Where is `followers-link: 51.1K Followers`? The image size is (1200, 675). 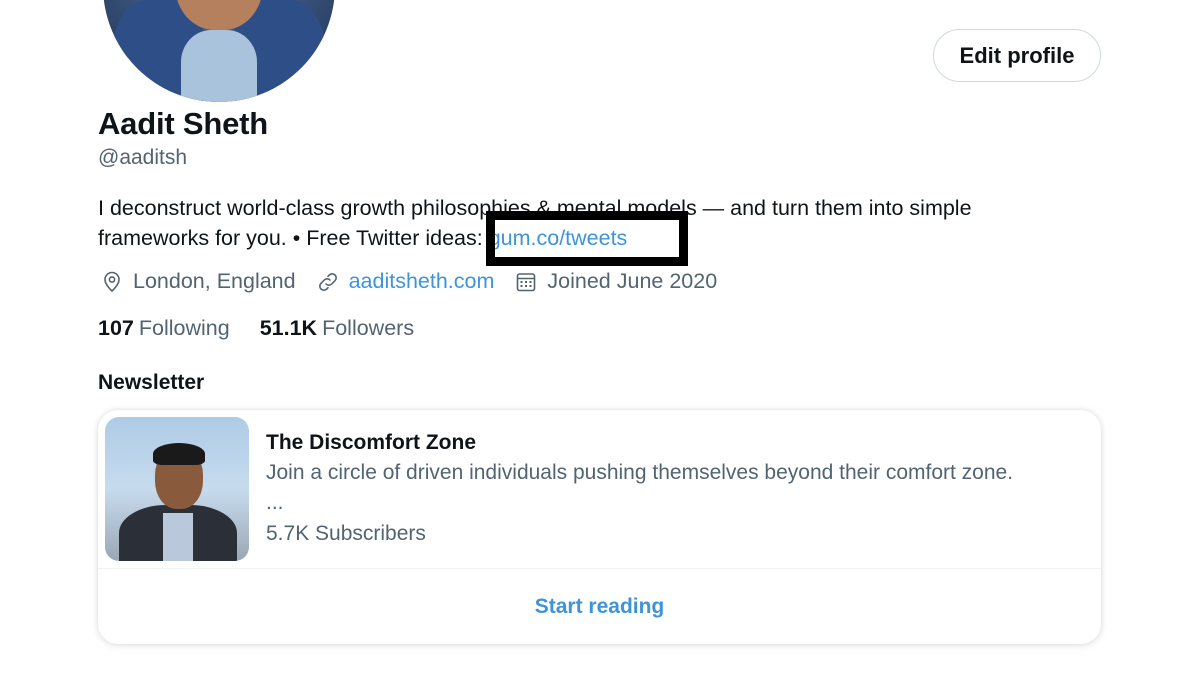
followers-link: 51.1K Followers is located at coordinates (337, 328).